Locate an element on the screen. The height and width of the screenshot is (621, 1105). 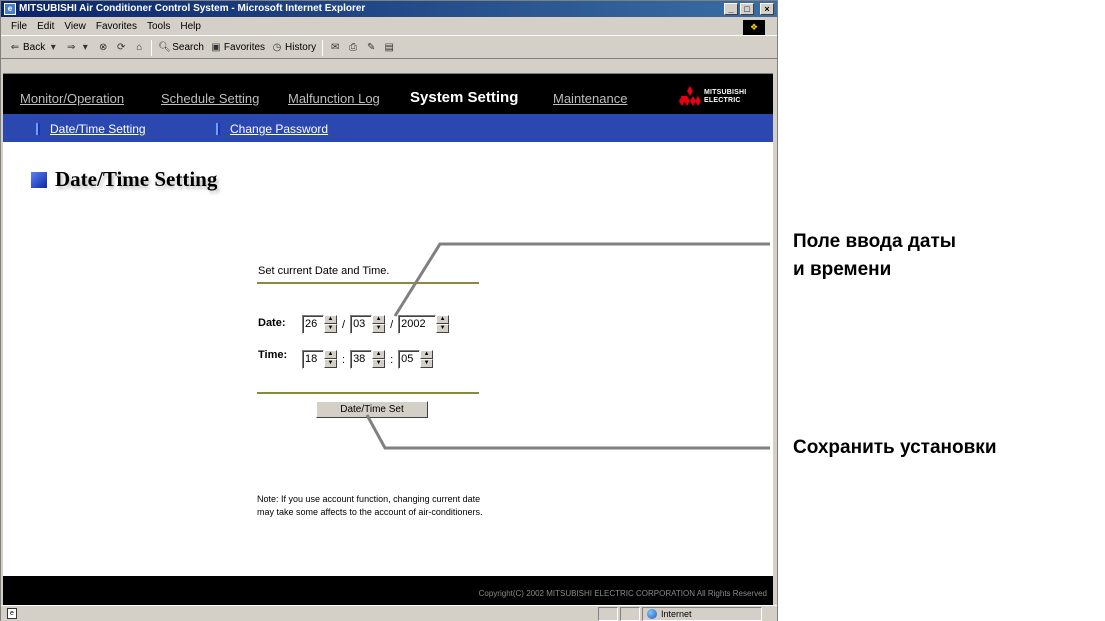
hour-spinner: ▲ ▼ is located at coordinates (330, 359).